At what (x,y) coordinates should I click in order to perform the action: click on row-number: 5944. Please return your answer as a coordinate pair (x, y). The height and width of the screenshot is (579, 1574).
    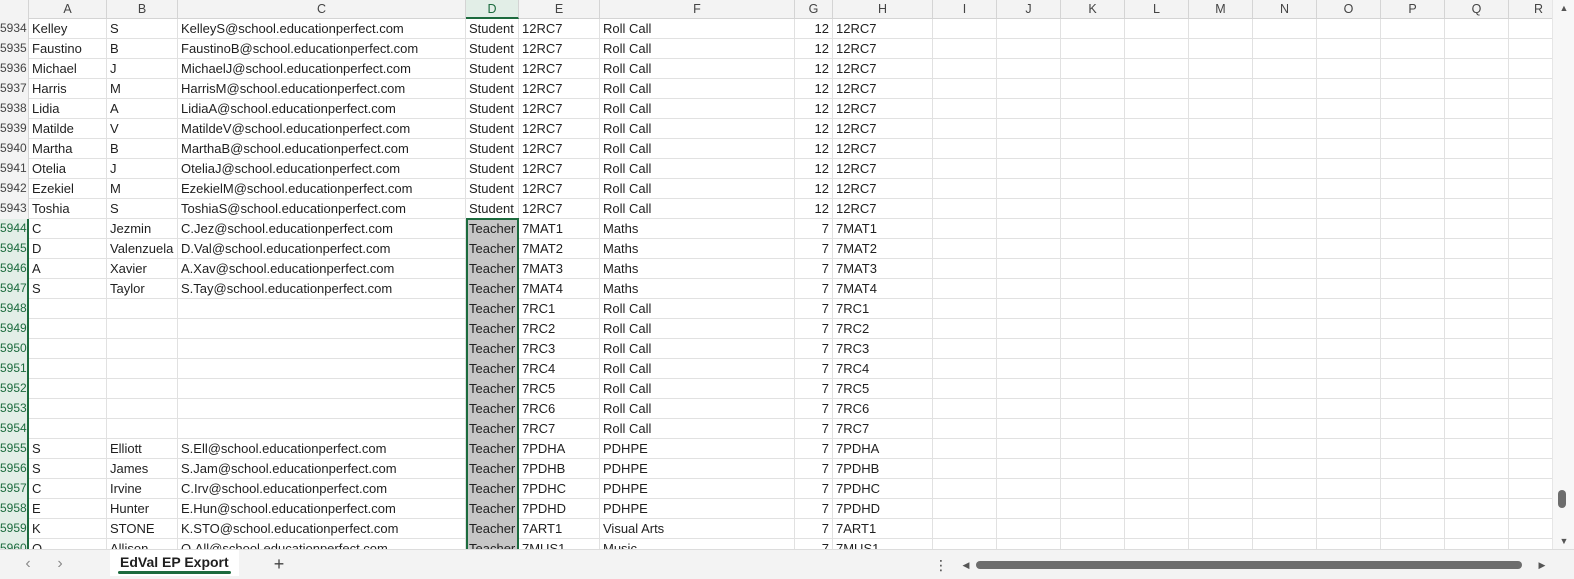
    Looking at the image, I should click on (14, 229).